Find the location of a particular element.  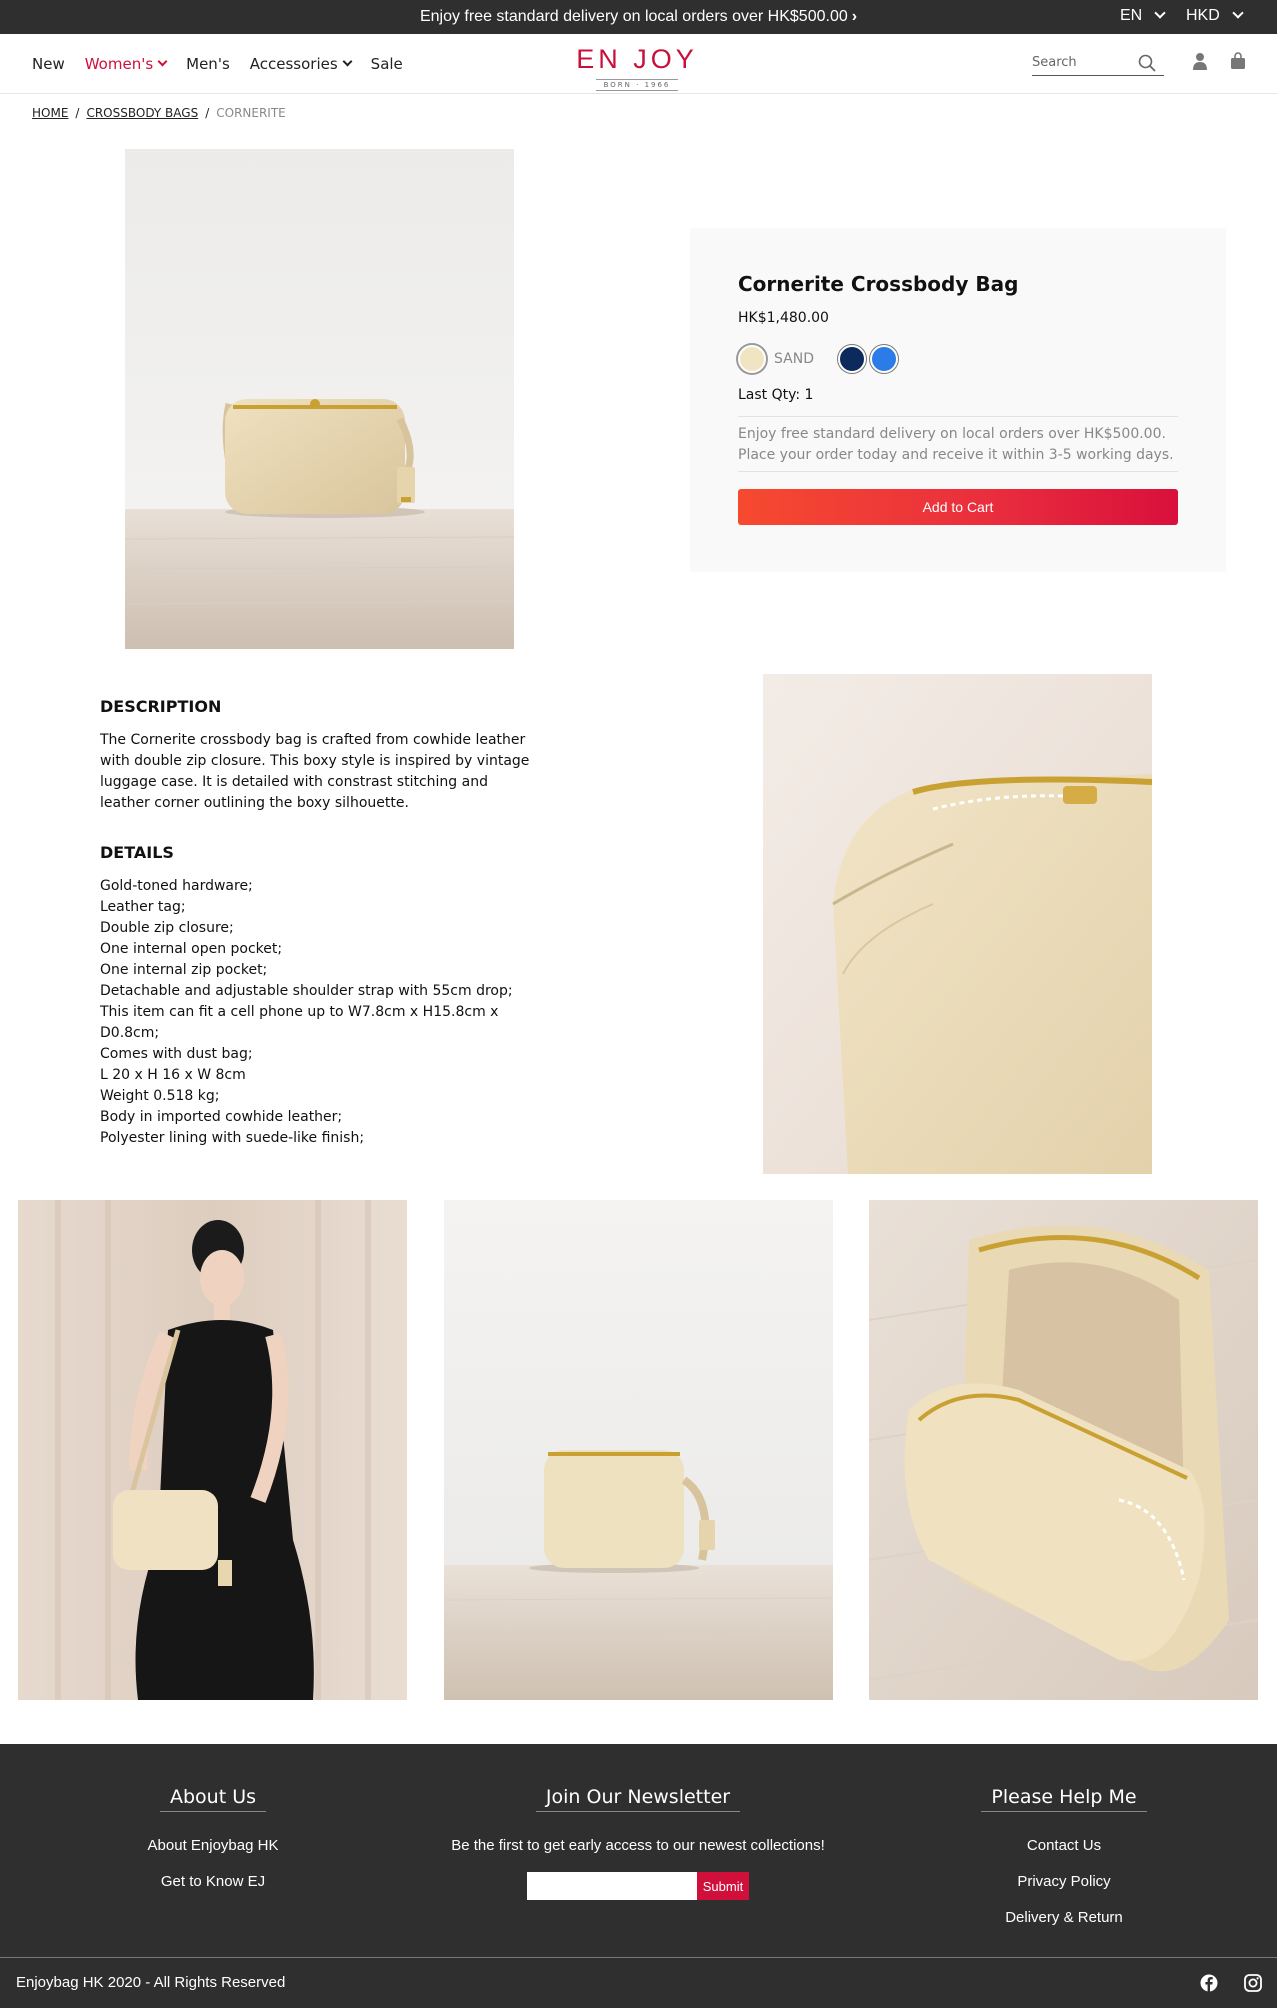

color-swatch-navy is located at coordinates (851, 359).